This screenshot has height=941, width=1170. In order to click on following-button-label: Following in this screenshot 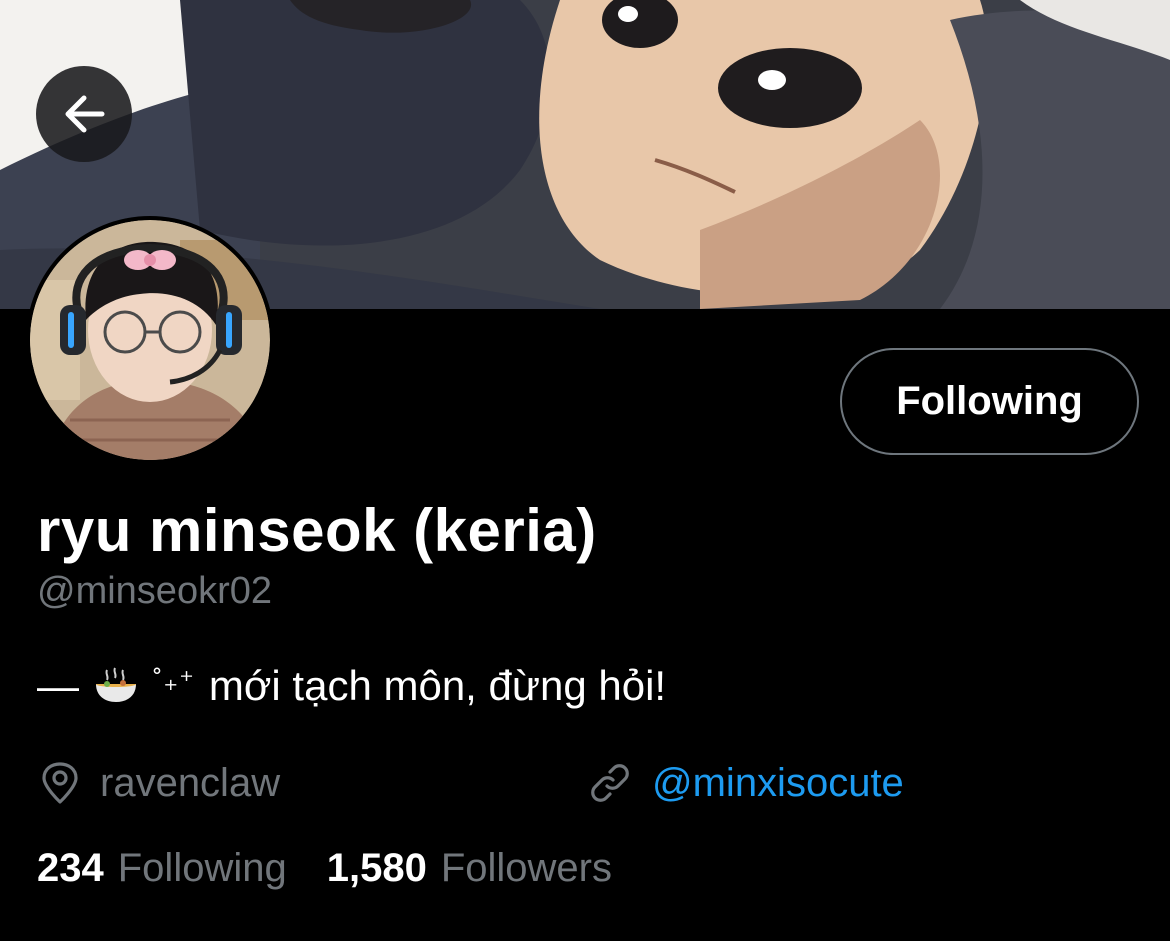, I will do `click(989, 401)`.